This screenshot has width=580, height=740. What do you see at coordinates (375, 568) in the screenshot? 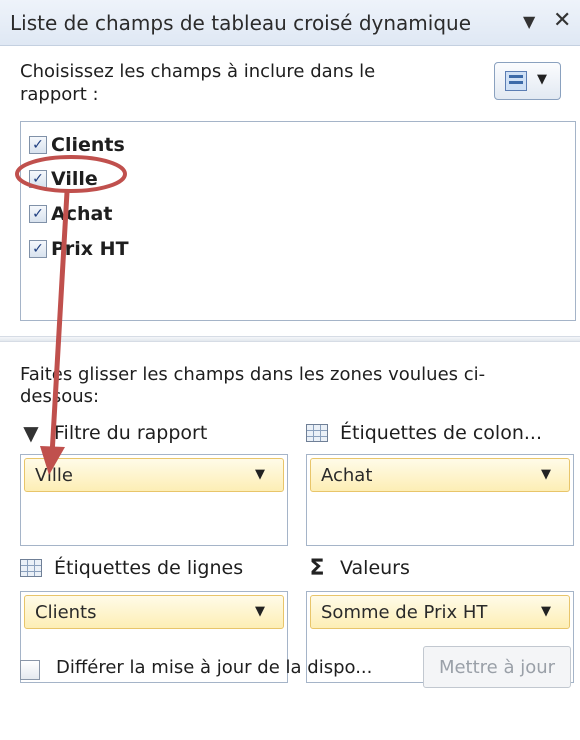
I see `values-label: Valeurs` at bounding box center [375, 568].